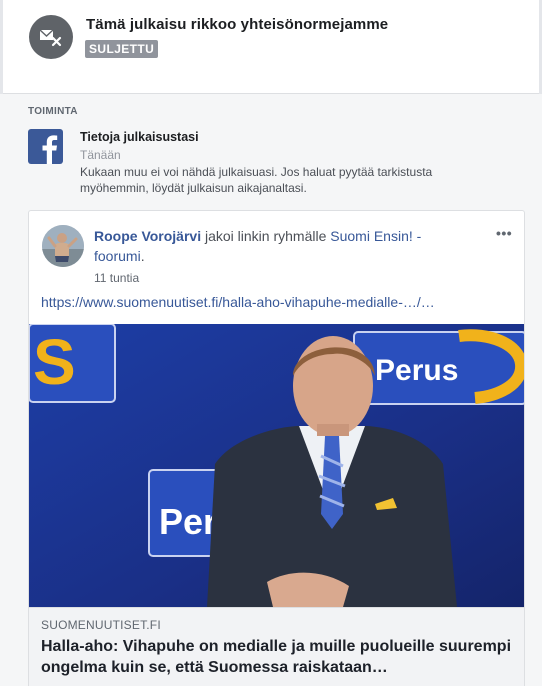 The height and width of the screenshot is (686, 542). Describe the element at coordinates (266, 236) in the screenshot. I see `post-action-text: jakoi linkin ryhmälle` at that location.